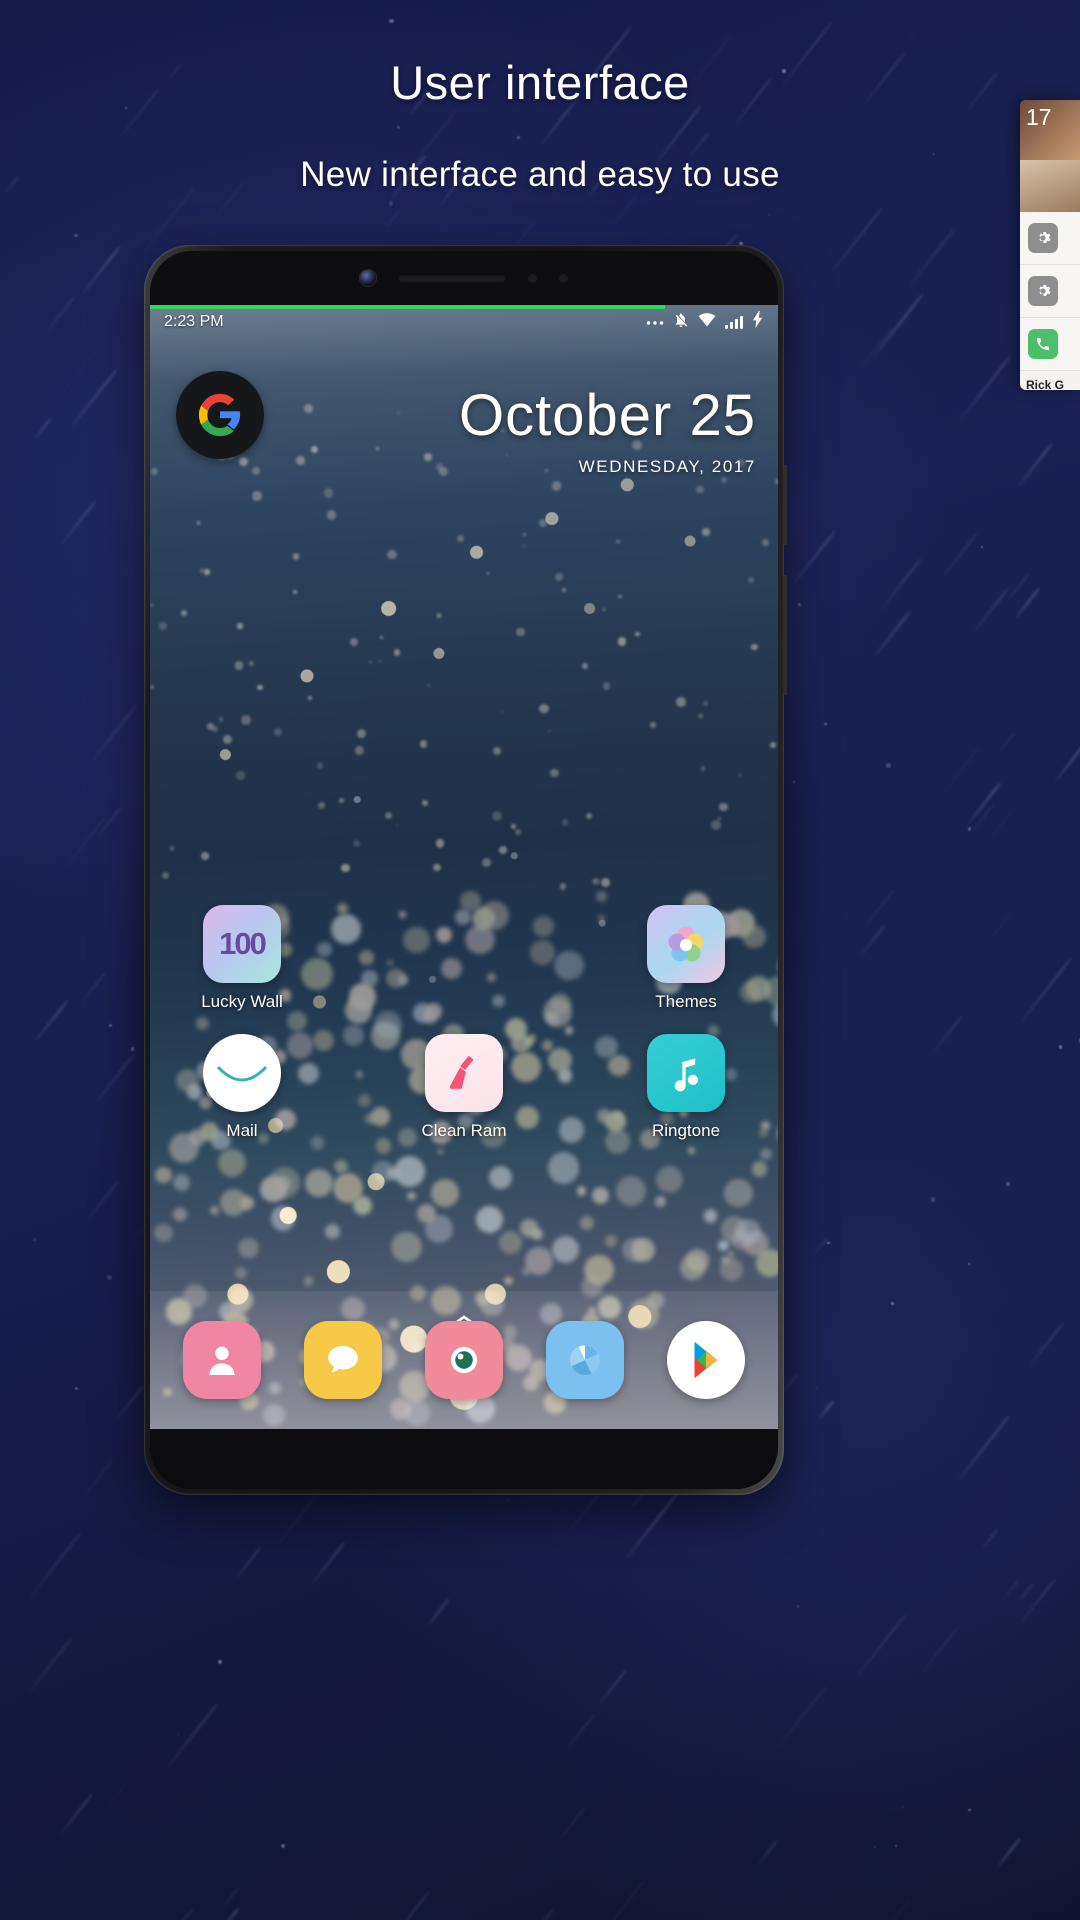  What do you see at coordinates (1050, 130) in the screenshot?
I see `peek-badge: 17` at bounding box center [1050, 130].